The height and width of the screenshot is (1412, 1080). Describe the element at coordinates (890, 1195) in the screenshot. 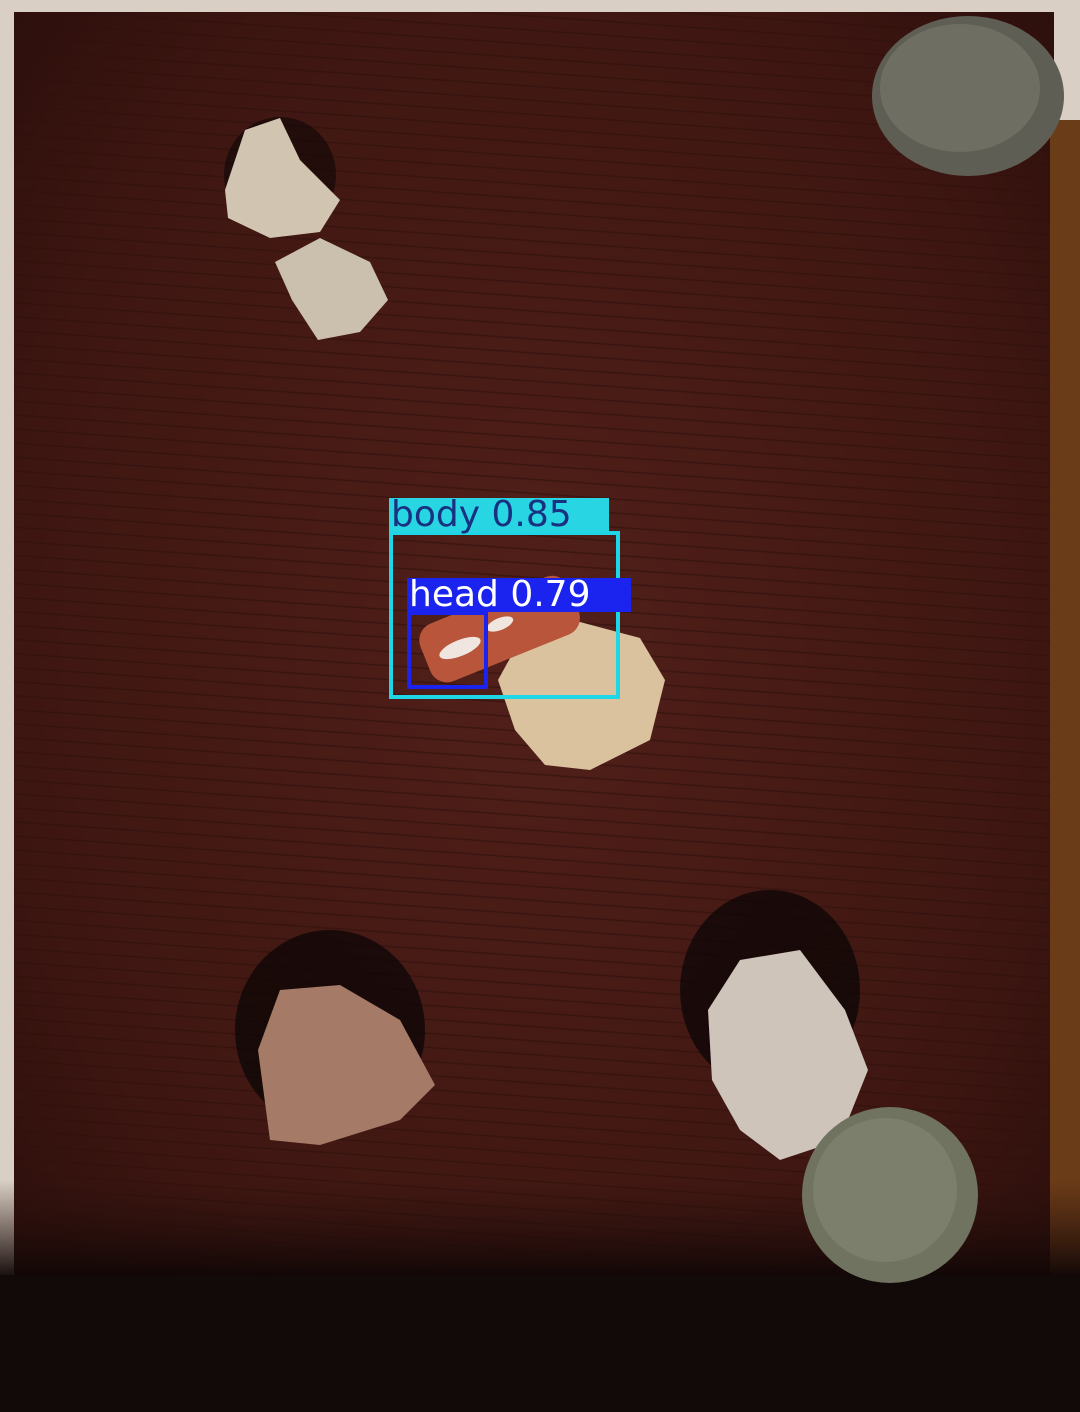

I see `stone-bottom-right-grey` at that location.